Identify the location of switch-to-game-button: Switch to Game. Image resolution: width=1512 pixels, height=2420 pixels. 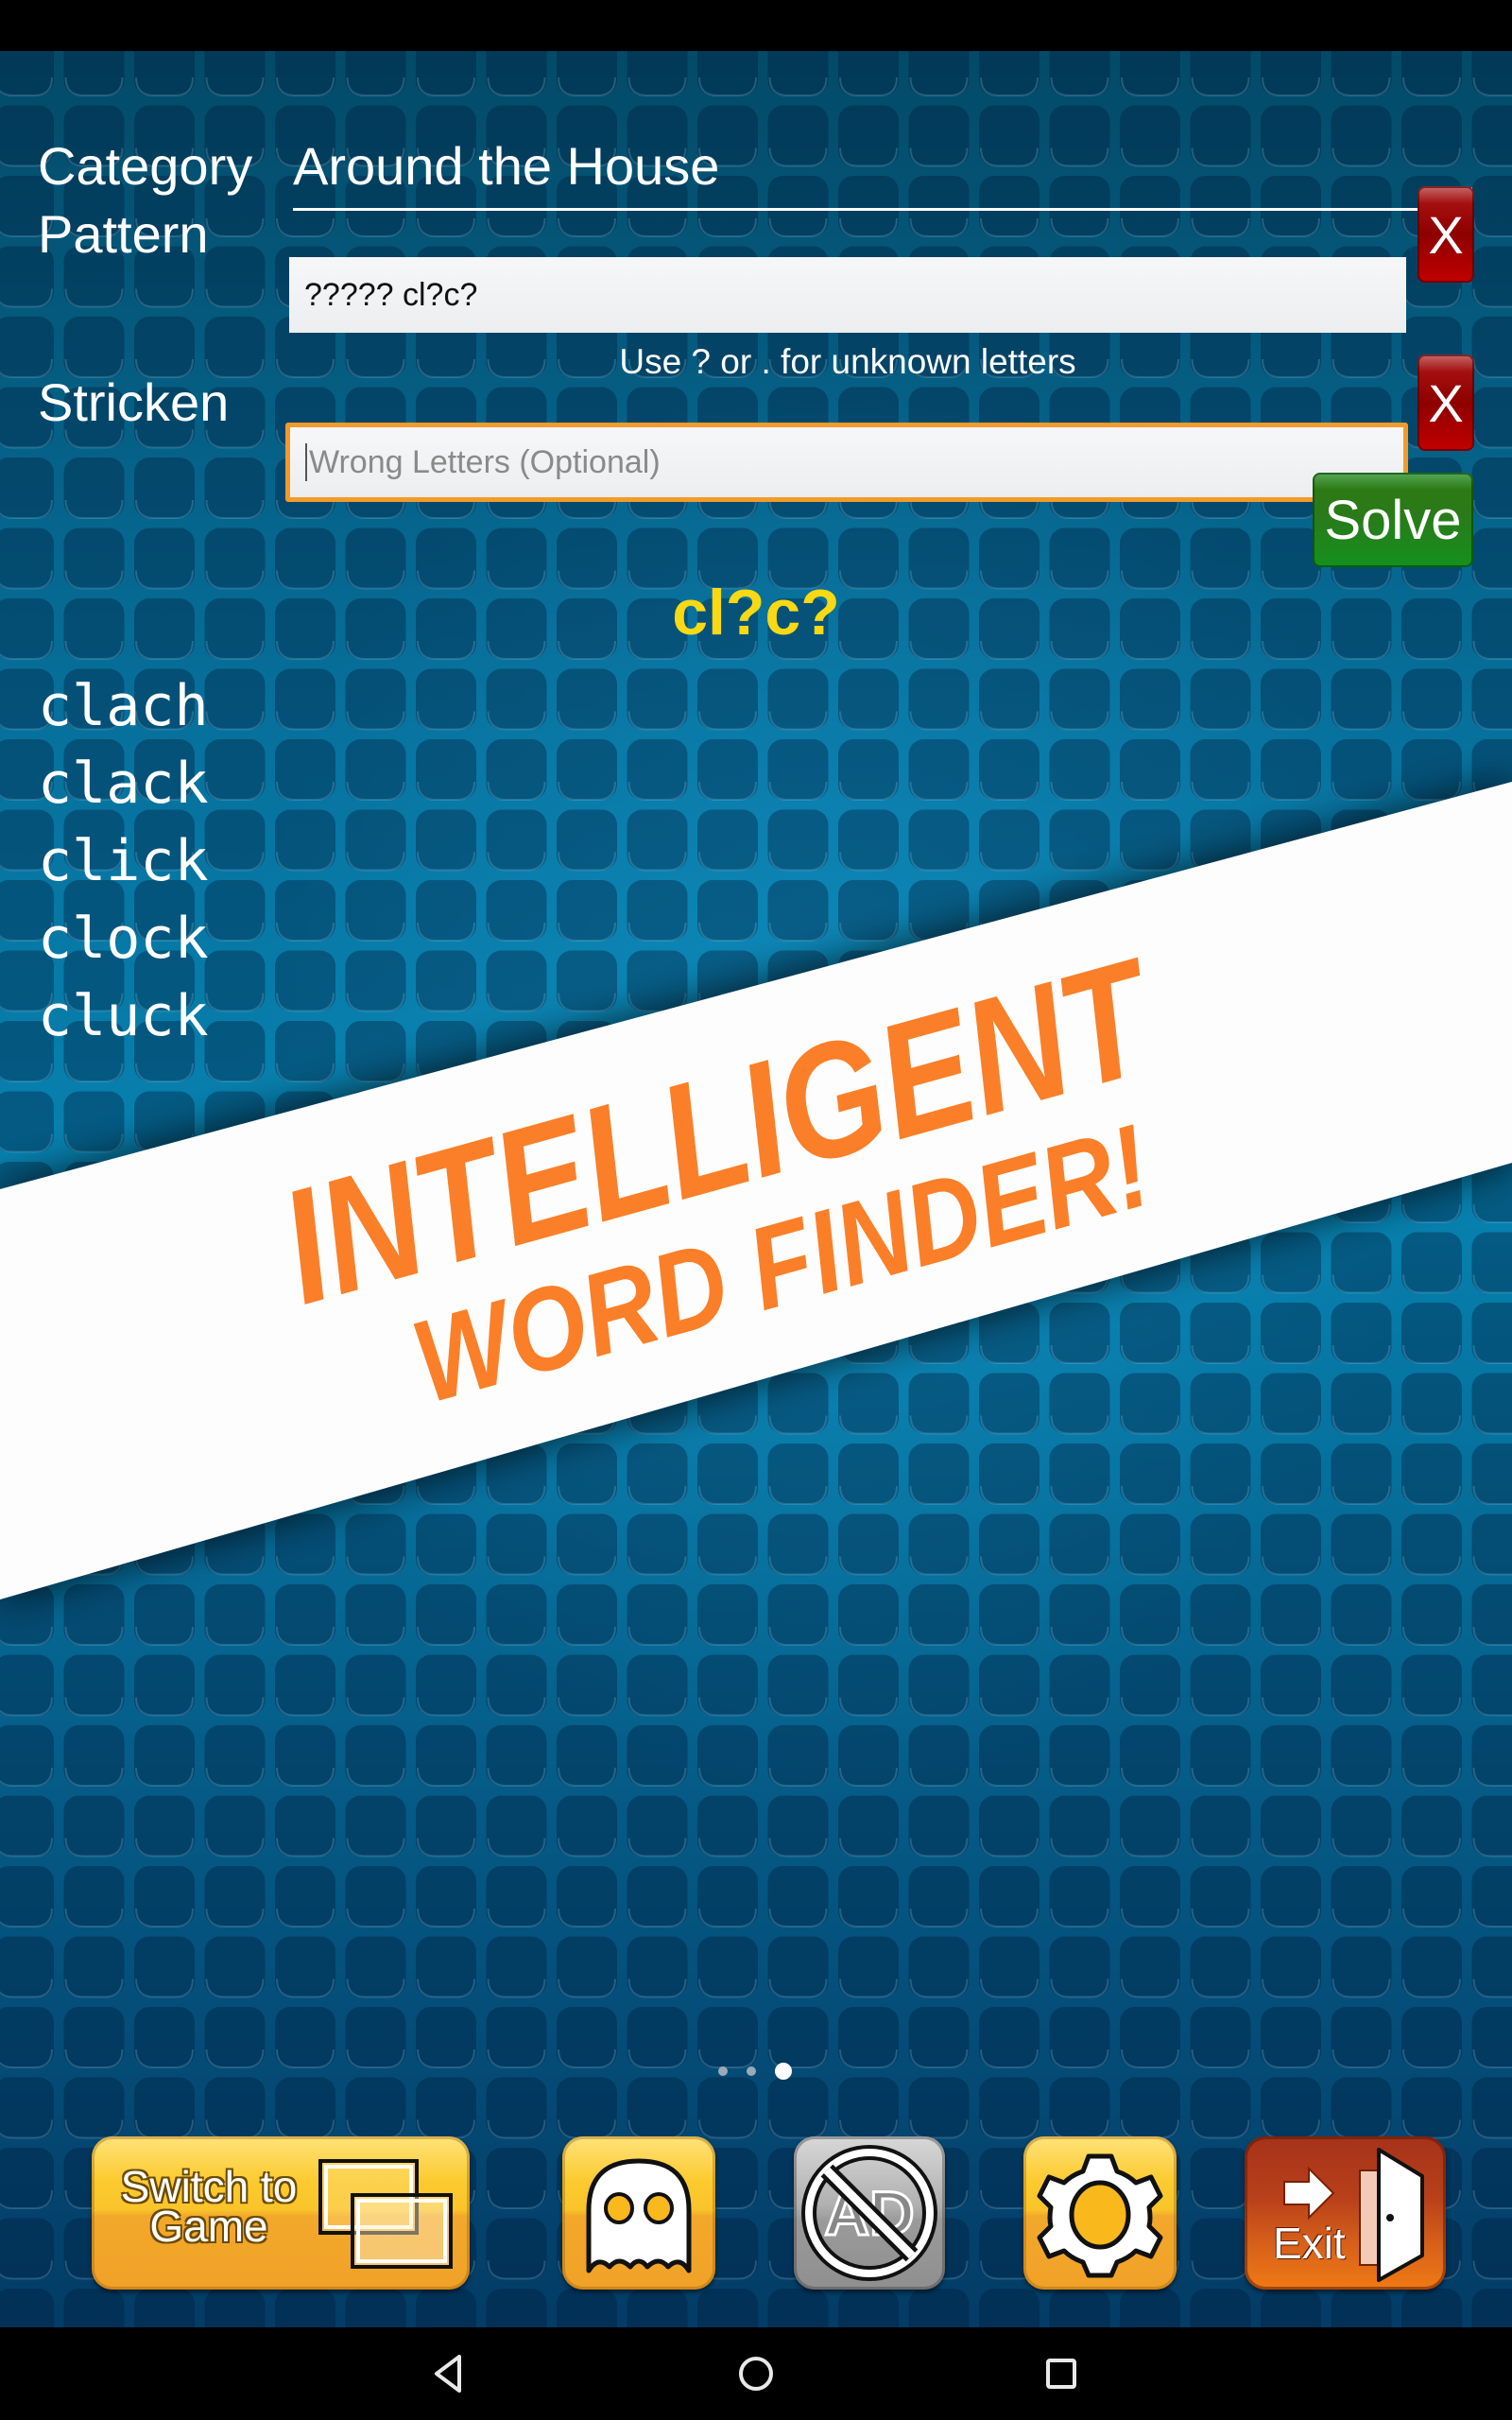
(281, 2213).